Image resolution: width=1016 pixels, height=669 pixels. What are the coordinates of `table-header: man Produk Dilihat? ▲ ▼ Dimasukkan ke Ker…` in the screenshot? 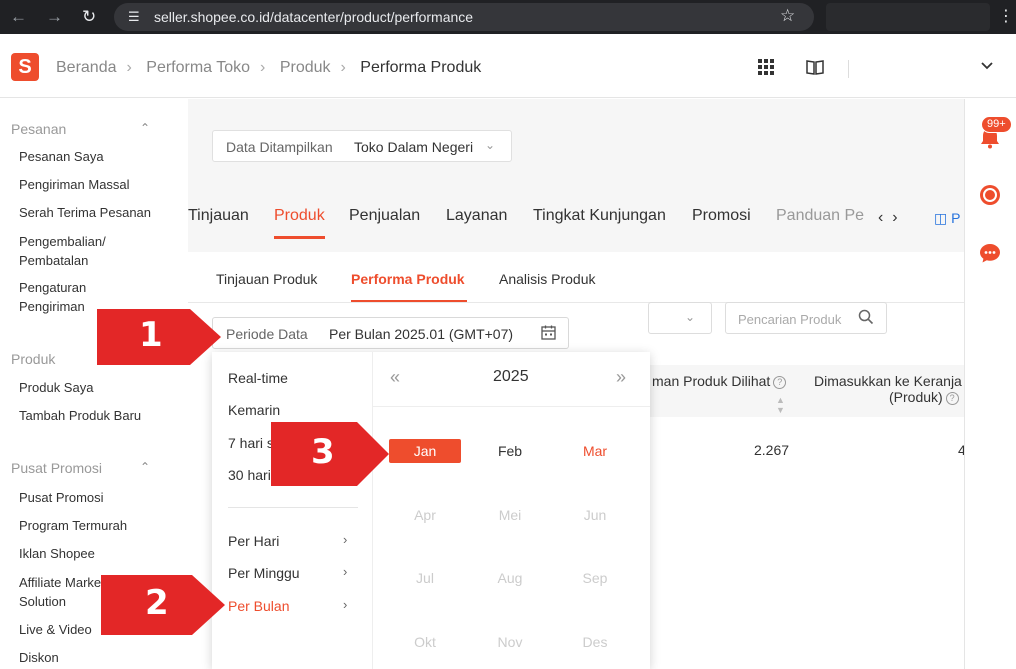 It's located at (786, 391).